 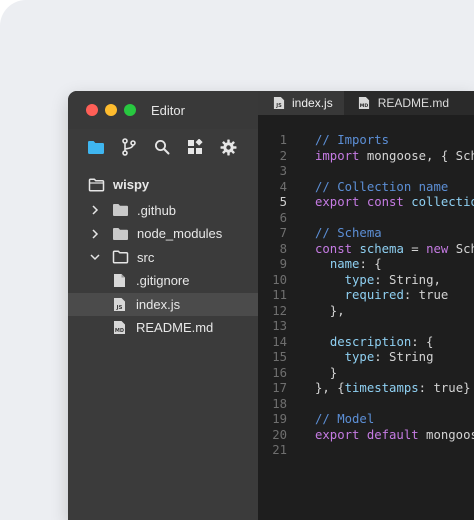 What do you see at coordinates (163, 185) in the screenshot?
I see `explorer-root: wispy` at bounding box center [163, 185].